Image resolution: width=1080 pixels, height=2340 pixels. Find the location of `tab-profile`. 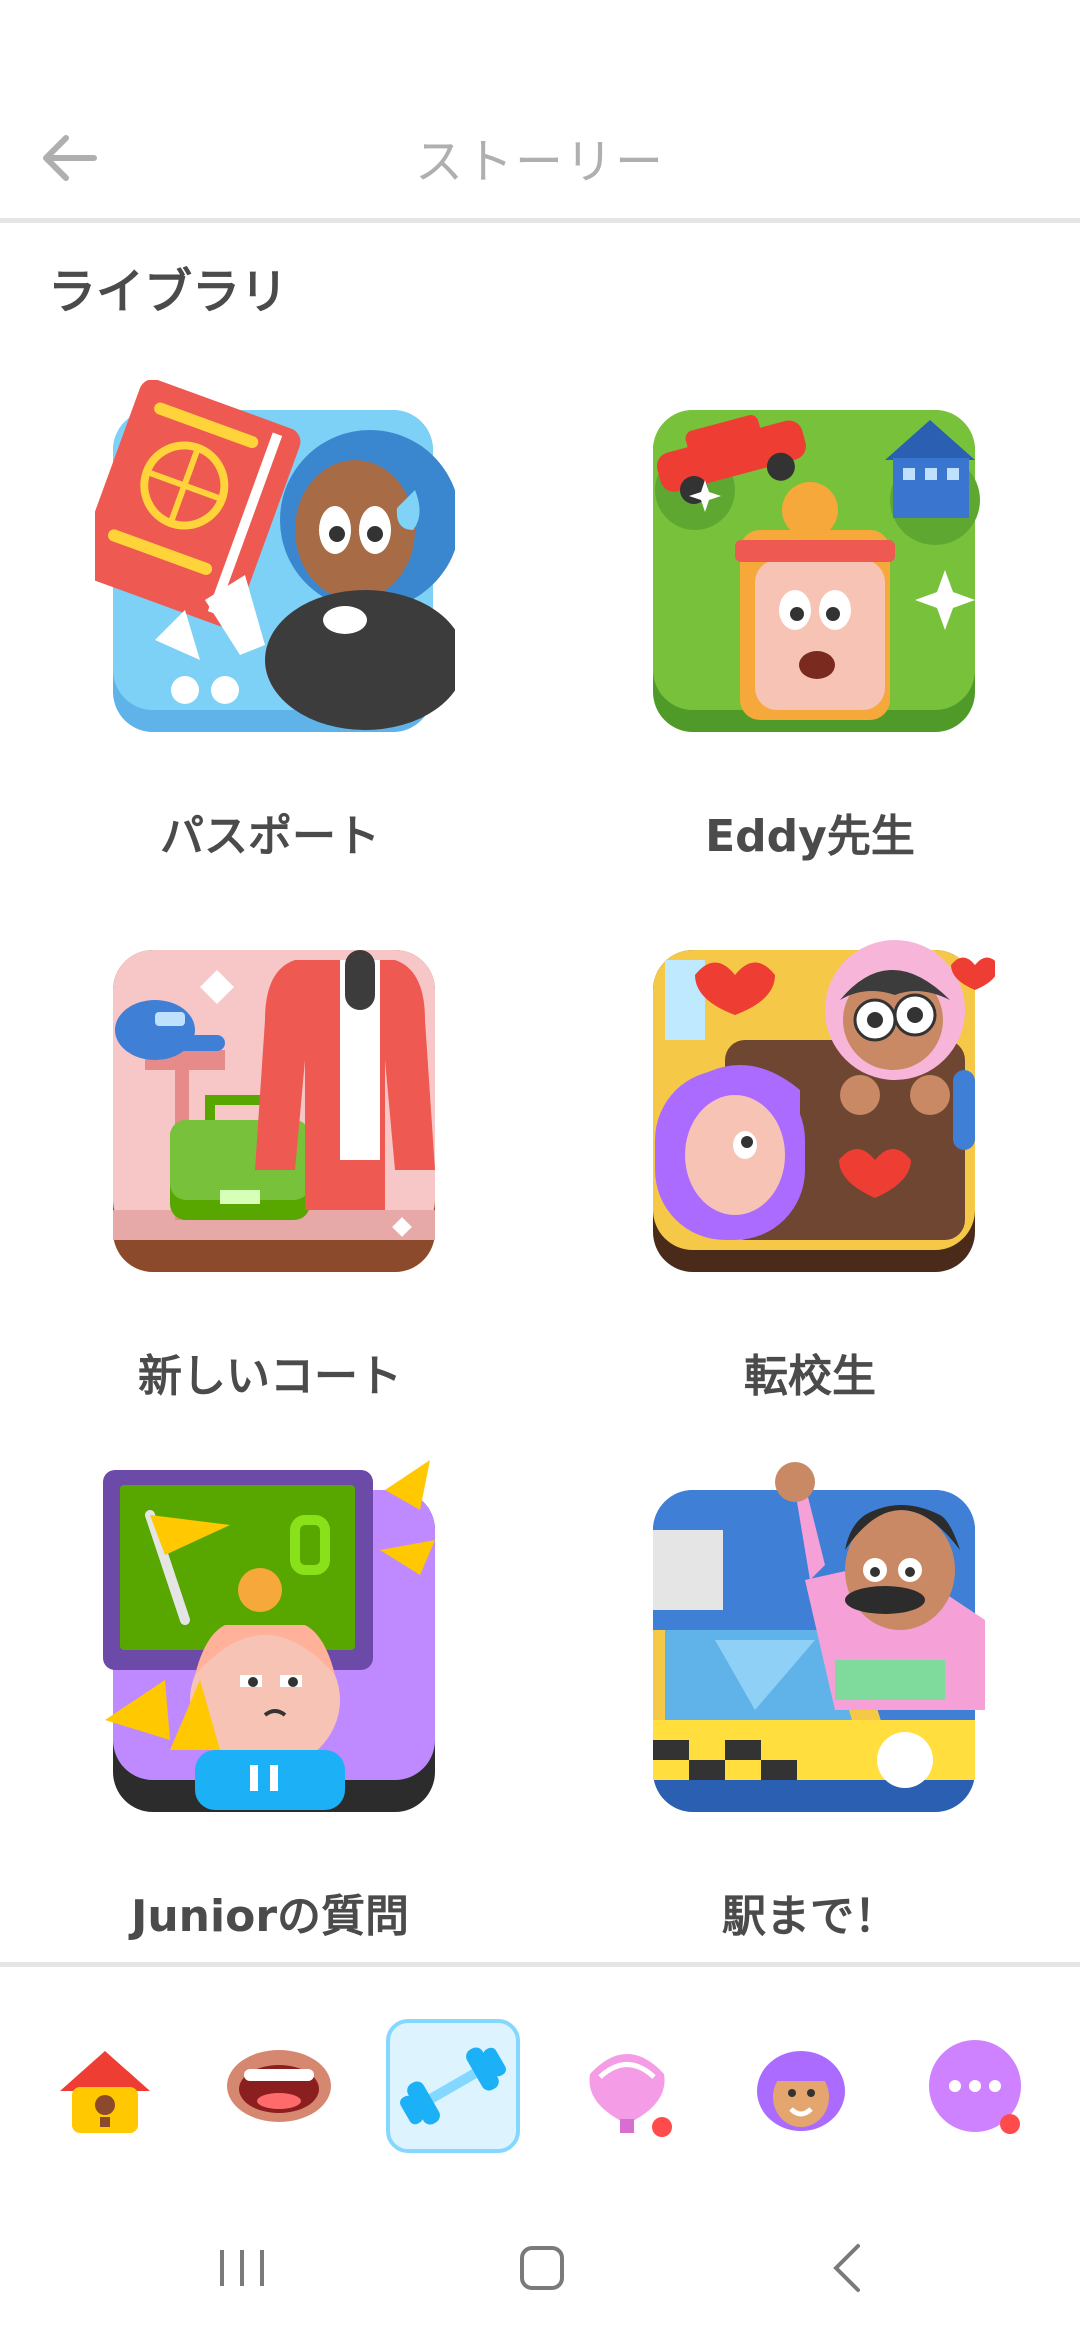

tab-profile is located at coordinates (801, 2086).